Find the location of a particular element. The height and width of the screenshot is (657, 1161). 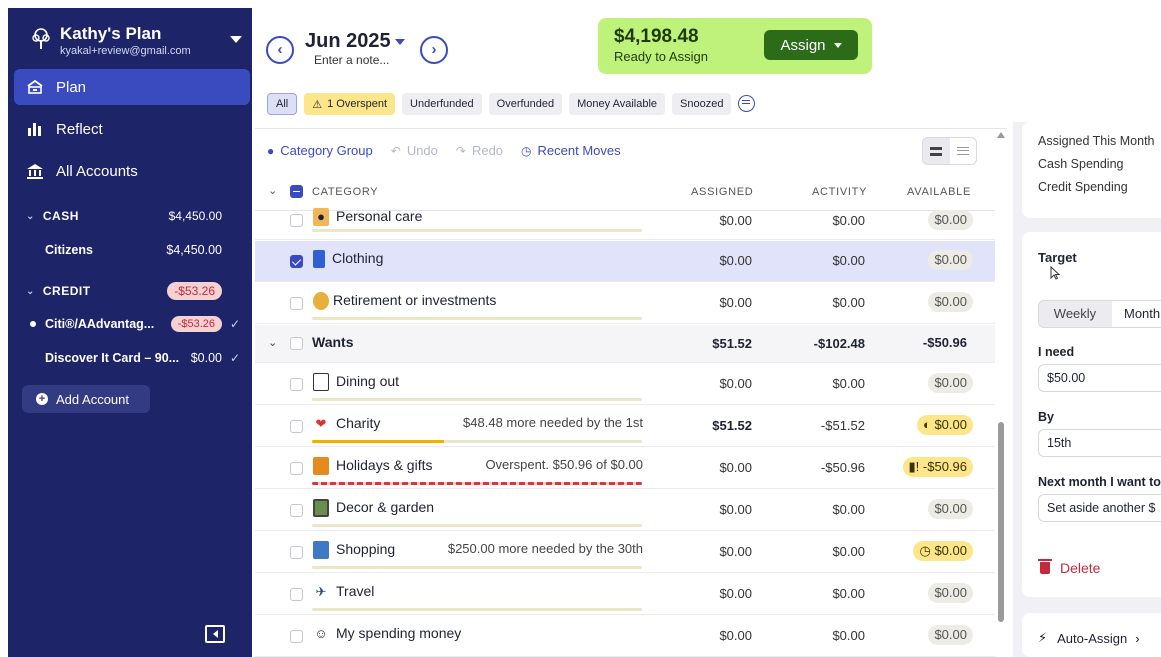

recent-moves-button: ◷ Recent Moves is located at coordinates (571, 150).